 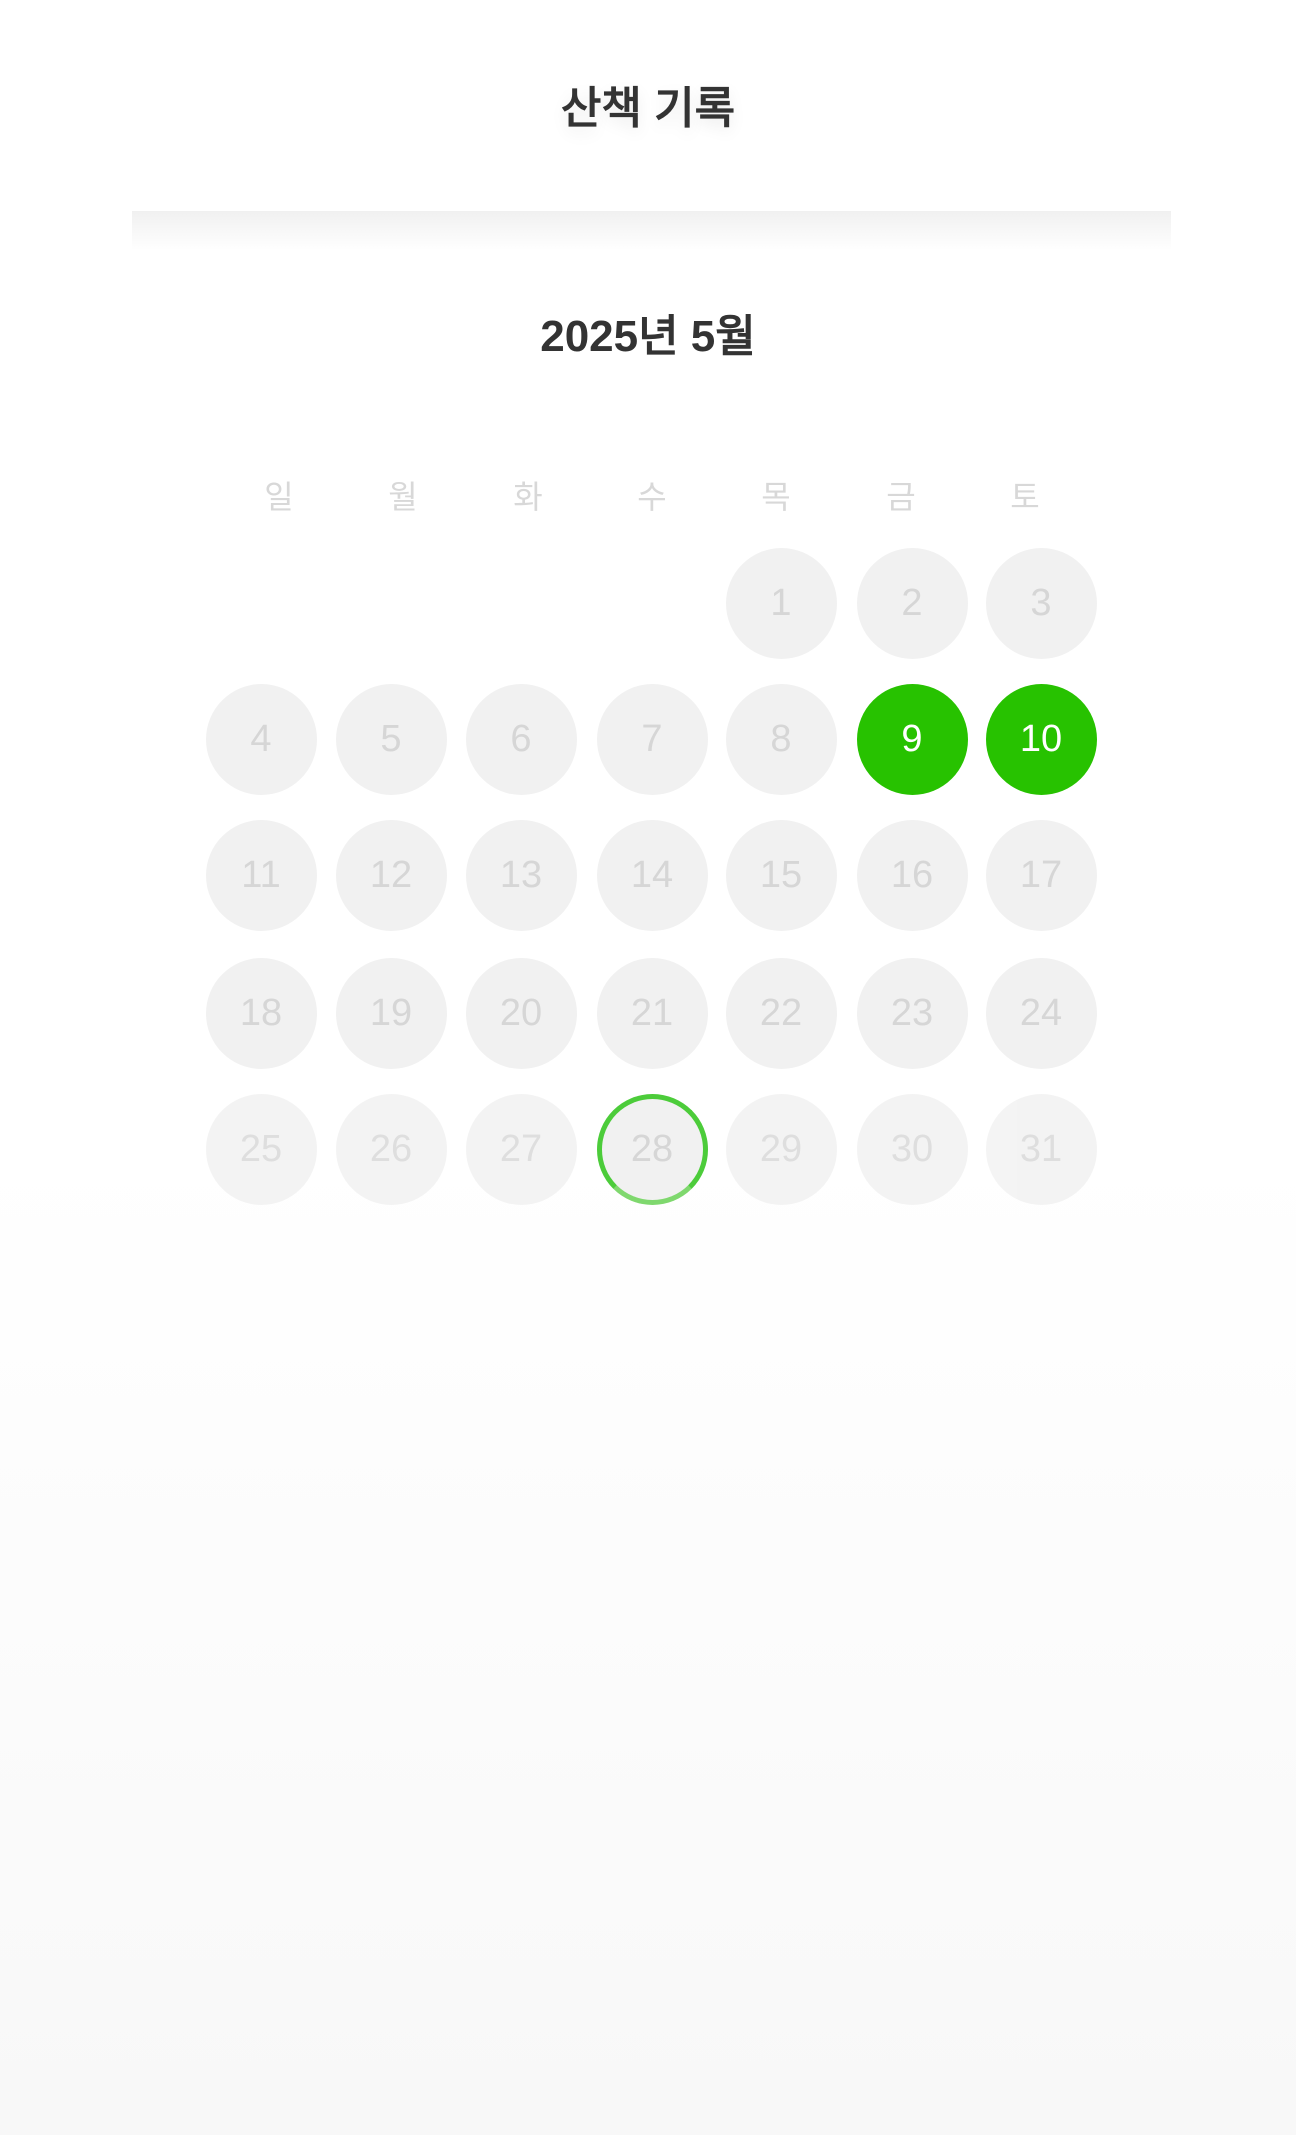 What do you see at coordinates (912, 1149) in the screenshot?
I see `day-cell: 30` at bounding box center [912, 1149].